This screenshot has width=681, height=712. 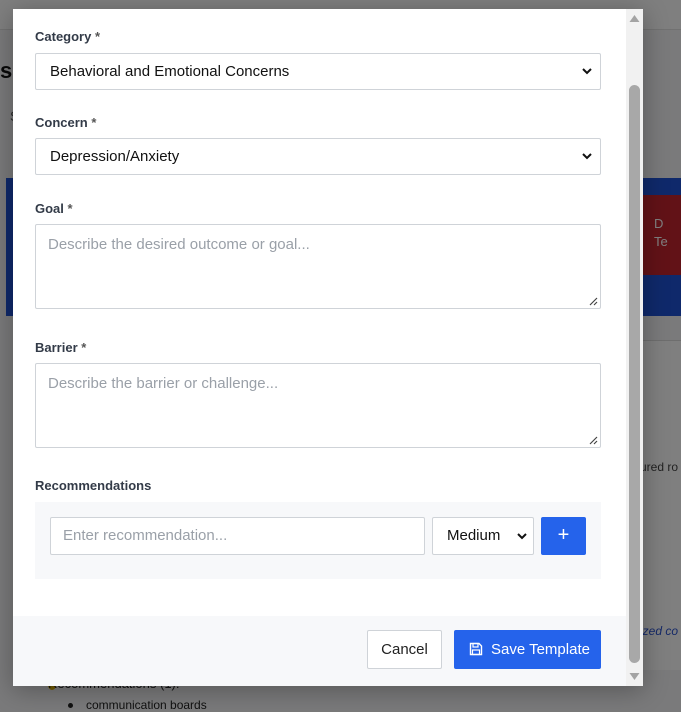 What do you see at coordinates (476, 649) in the screenshot?
I see `save-icon` at bounding box center [476, 649].